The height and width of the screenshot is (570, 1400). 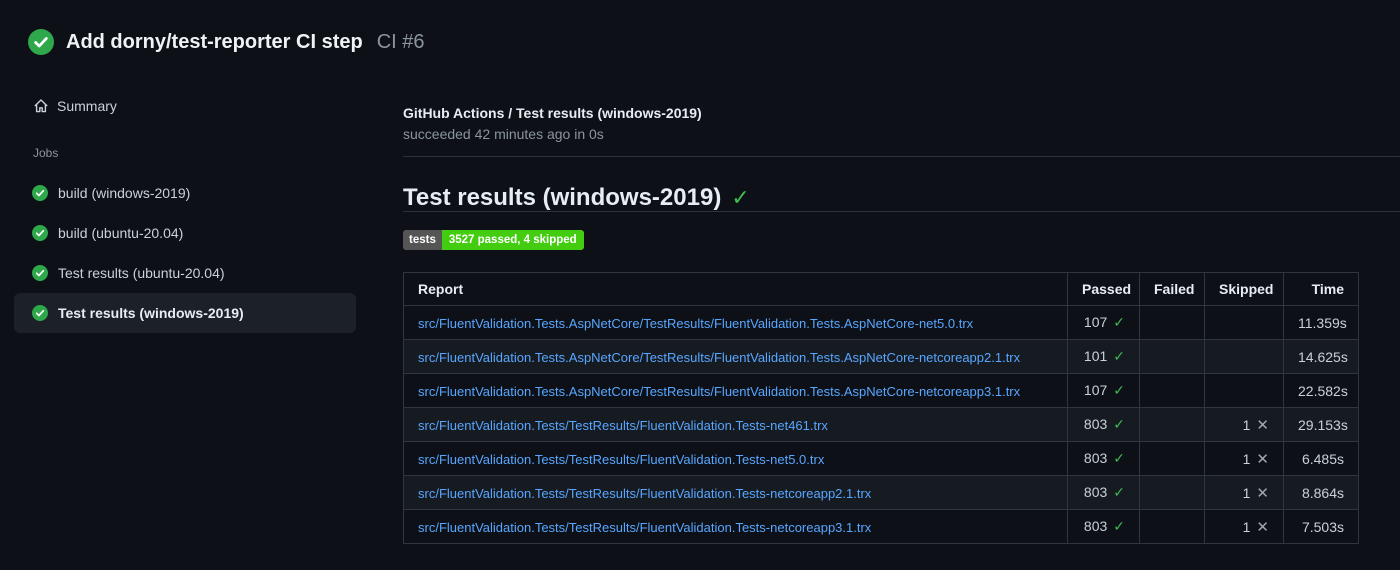 I want to click on job-label: Test results (ubuntu-20.04), so click(x=141, y=273).